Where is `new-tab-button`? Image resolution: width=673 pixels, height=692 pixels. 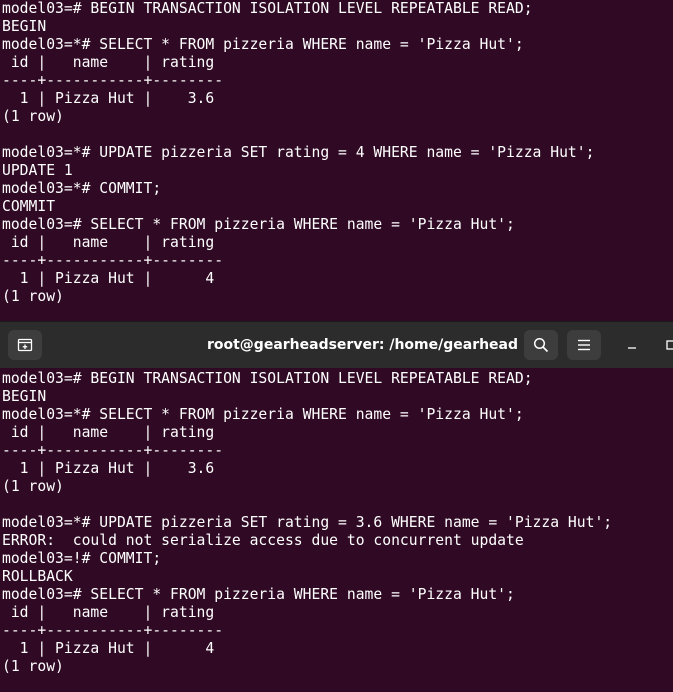
new-tab-button is located at coordinates (25, 345).